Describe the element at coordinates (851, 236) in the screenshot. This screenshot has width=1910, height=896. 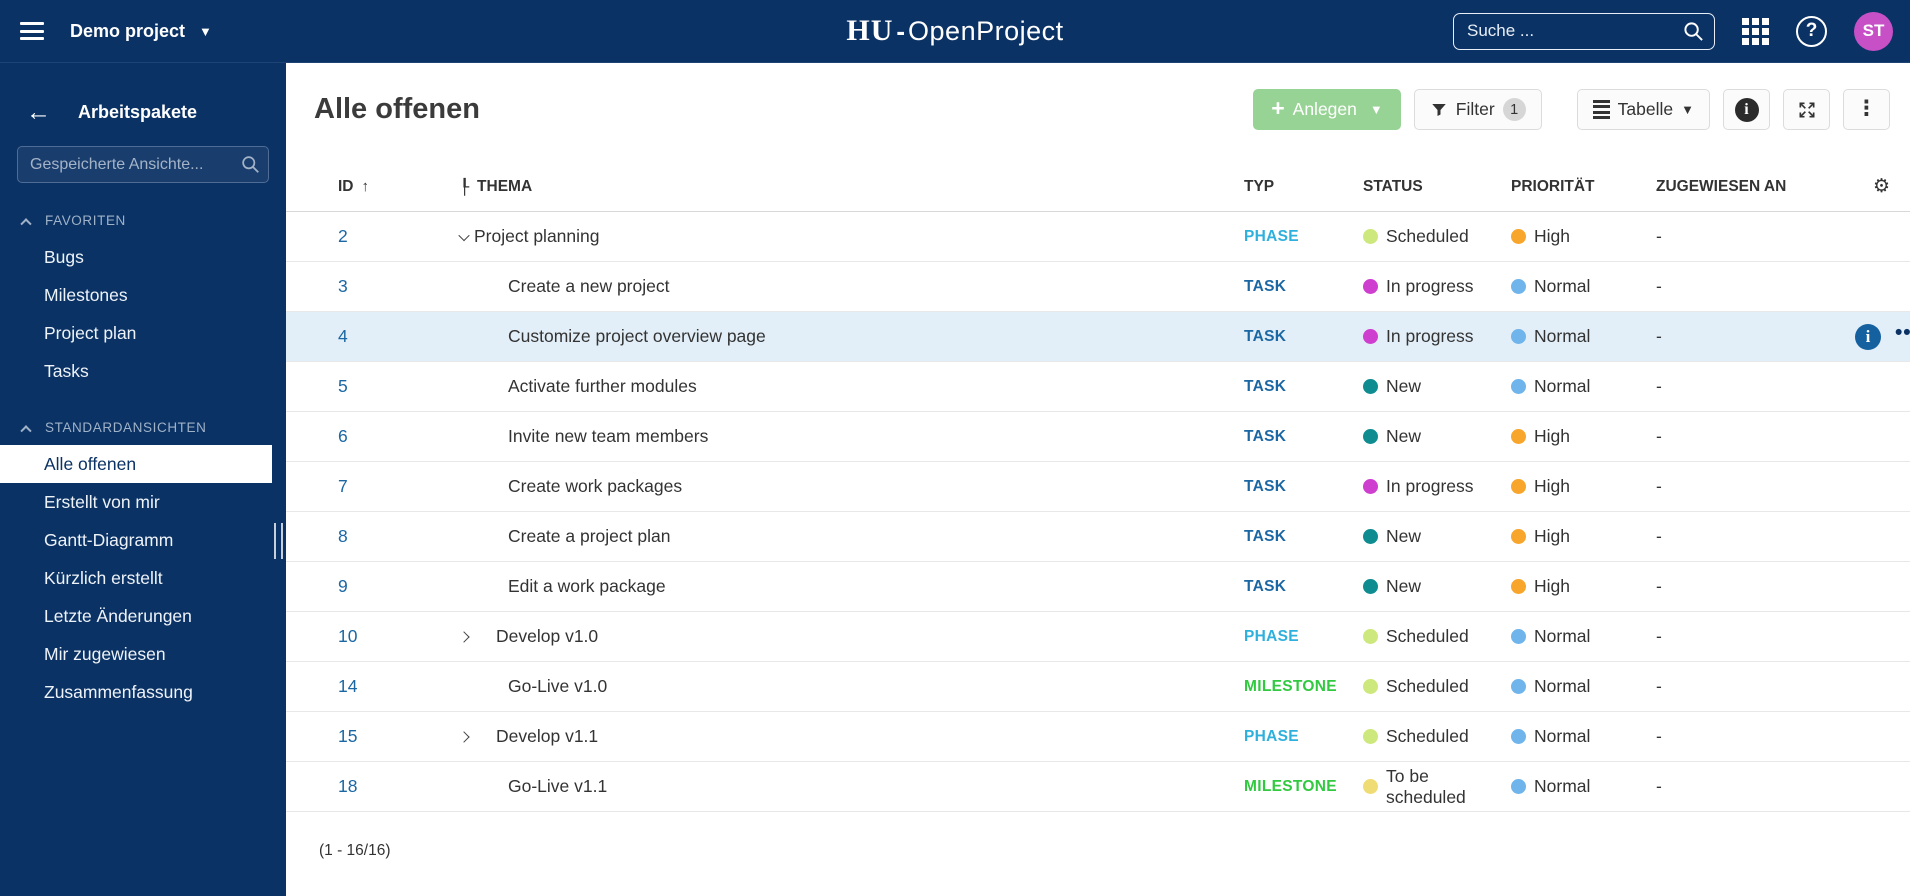
I see `subject-cell: Project planning` at that location.